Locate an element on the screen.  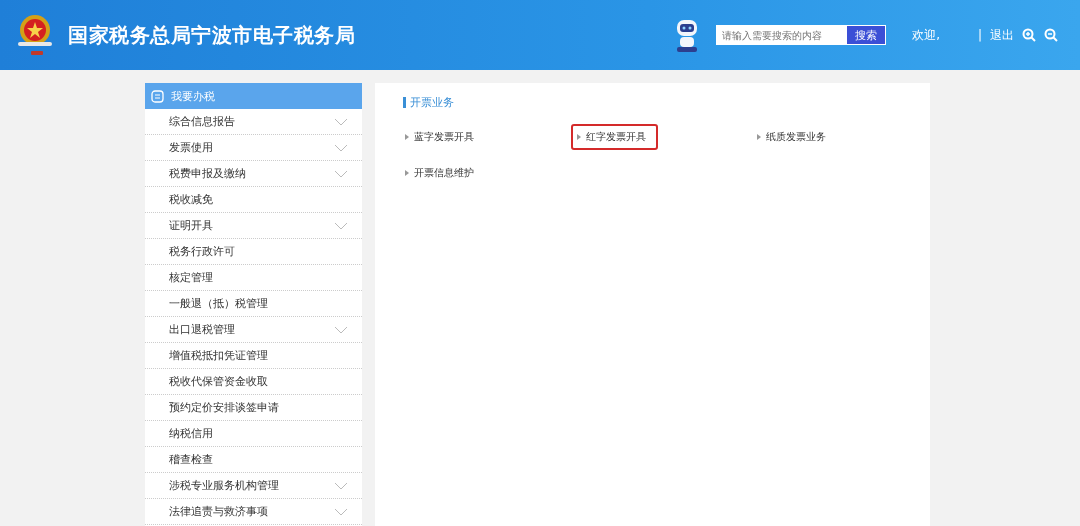
welcome-text: 欢迎, is located at coordinates (926, 35).